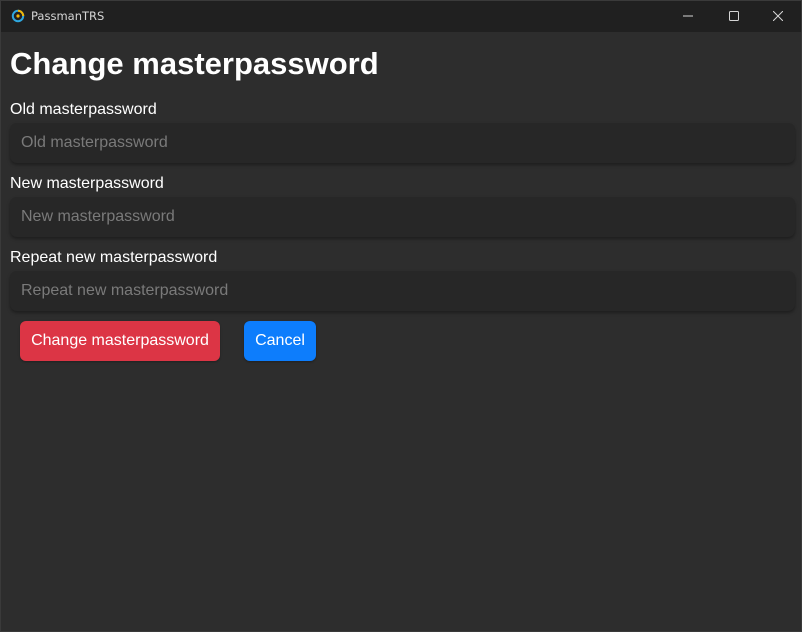 Image resolution: width=802 pixels, height=632 pixels. I want to click on page-title: Change masterpassword, so click(194, 63).